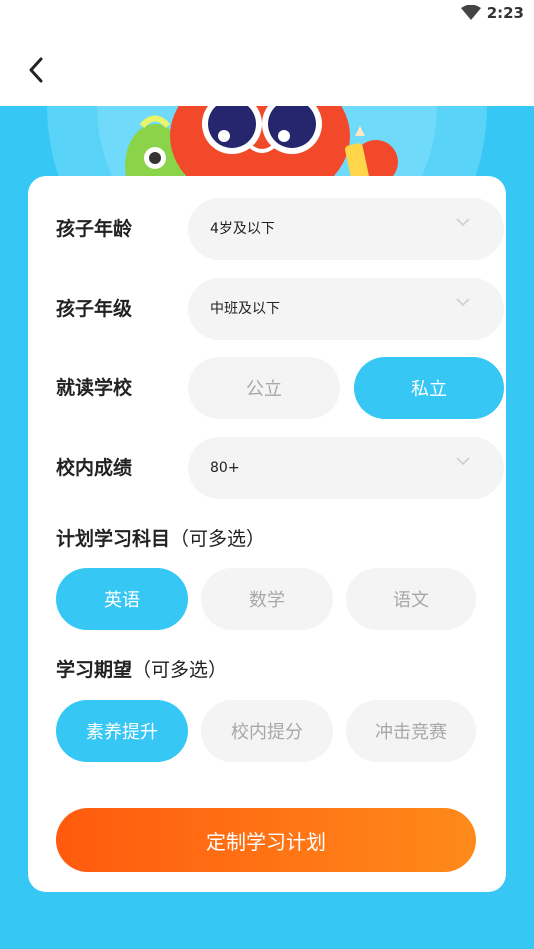  I want to click on chevron-left-icon, so click(36, 70).